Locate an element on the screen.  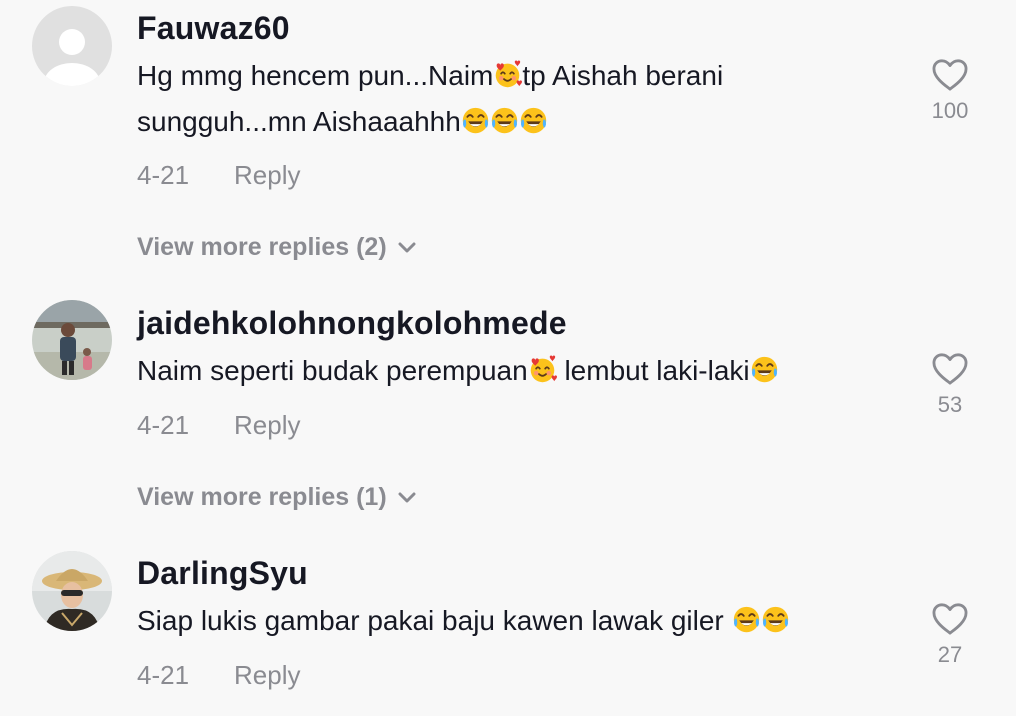
default-avatar-icon is located at coordinates (72, 46).